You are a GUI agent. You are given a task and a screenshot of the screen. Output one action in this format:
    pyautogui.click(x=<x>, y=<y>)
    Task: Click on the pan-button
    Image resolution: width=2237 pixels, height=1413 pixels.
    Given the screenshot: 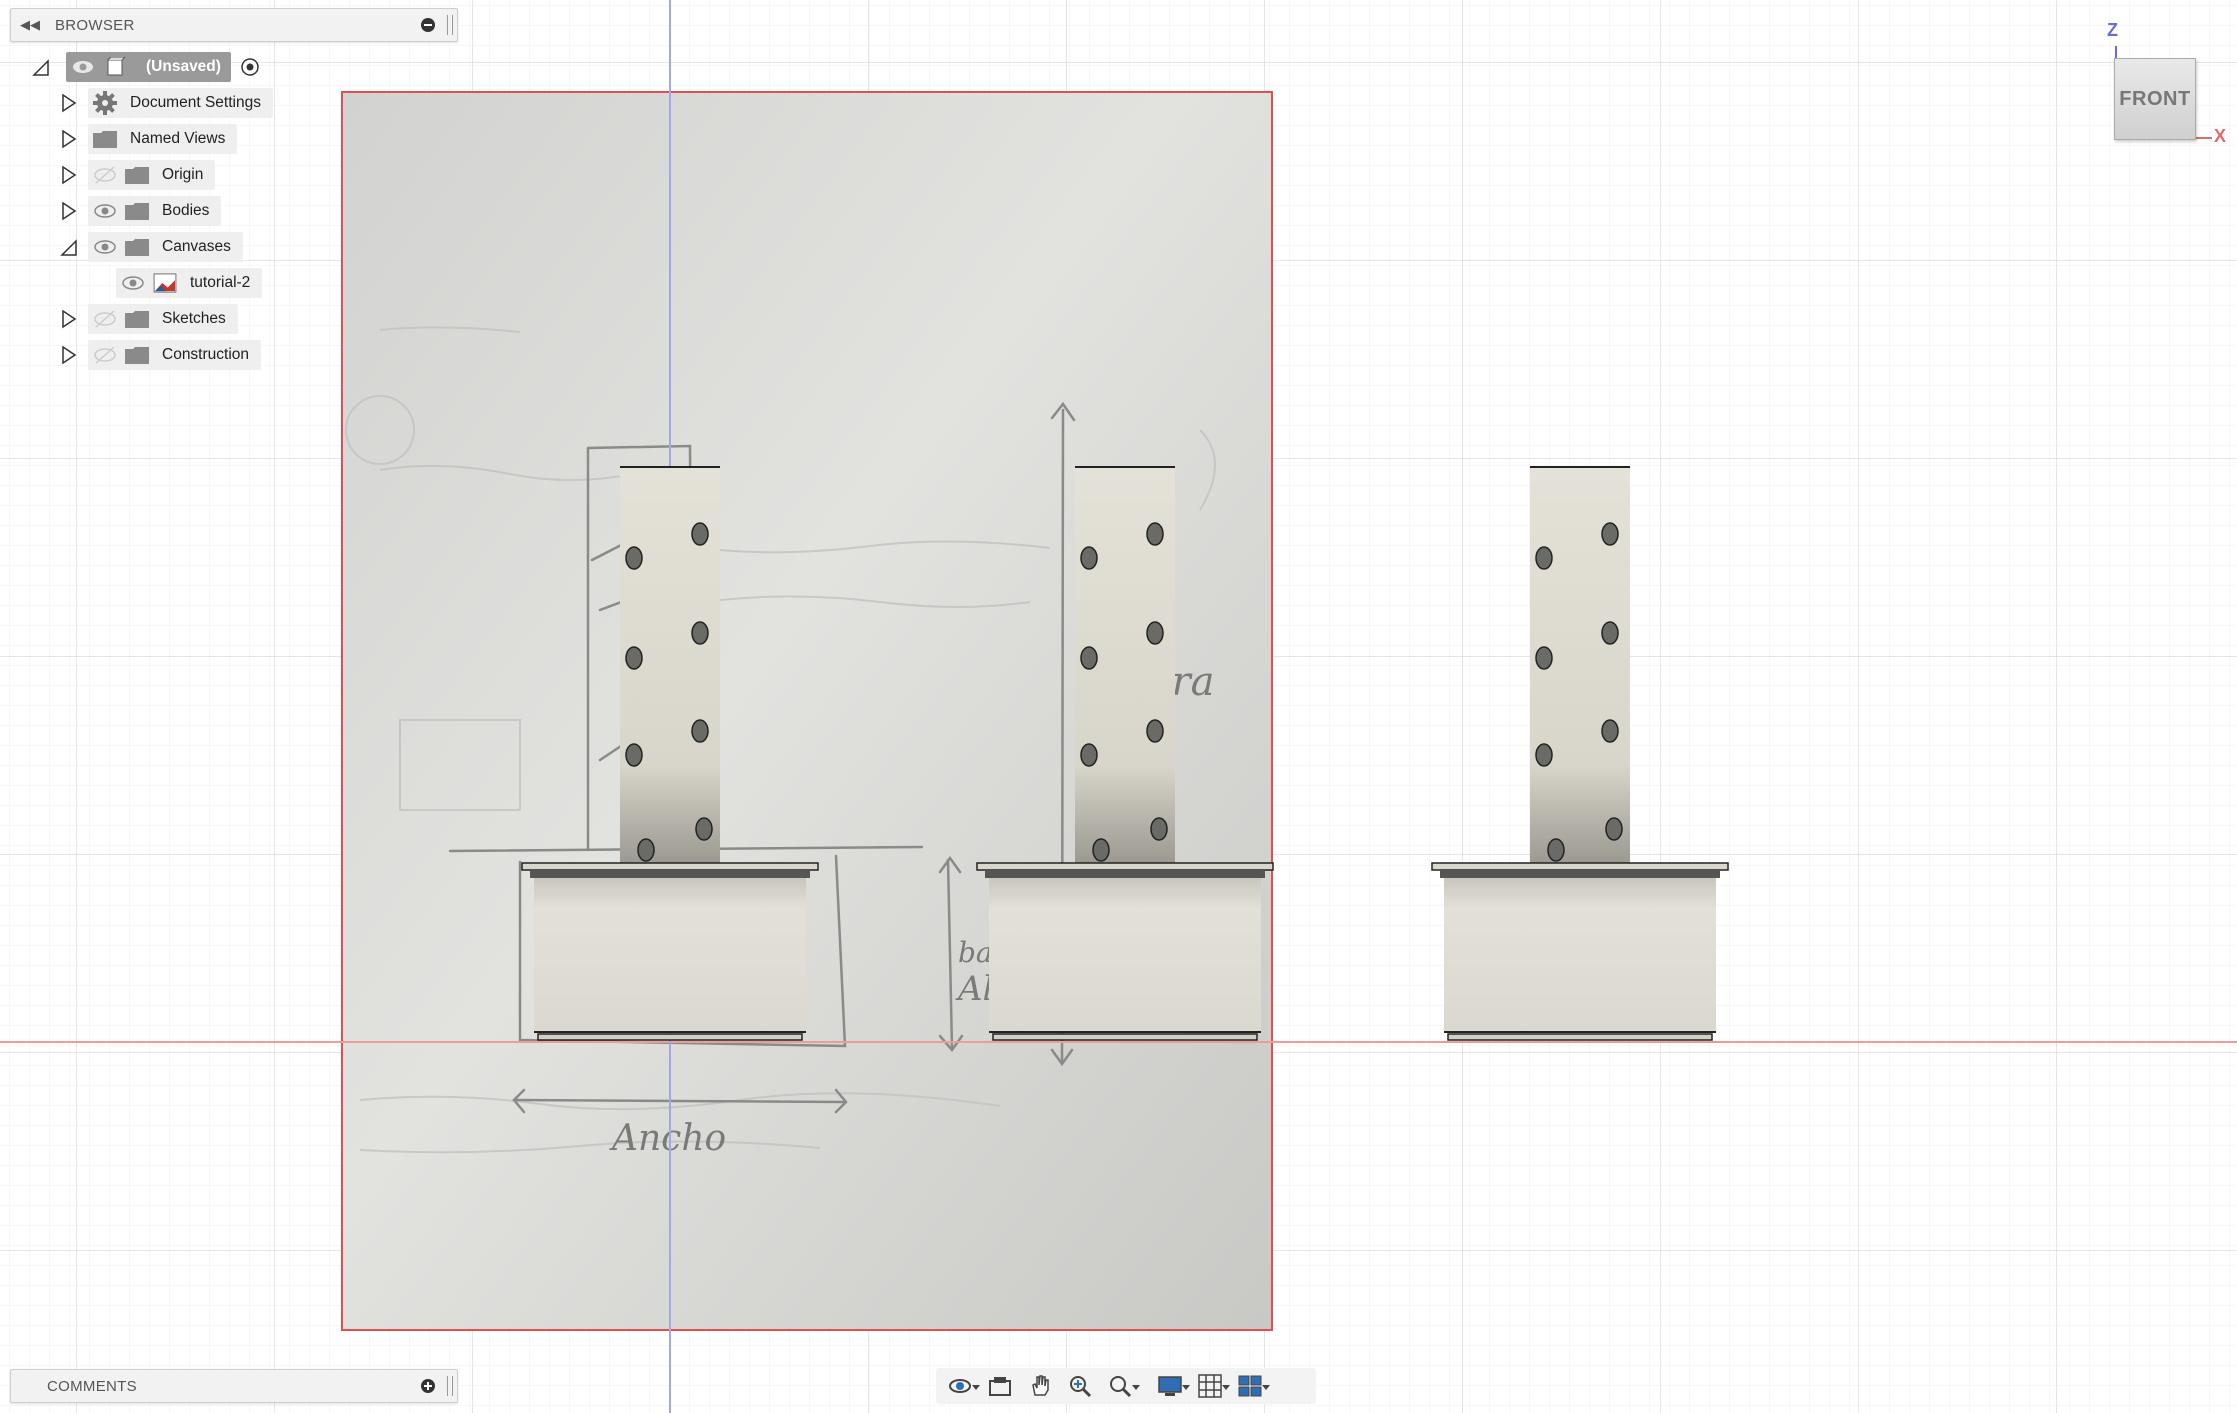 What is the action you would take?
    pyautogui.click(x=1040, y=1386)
    